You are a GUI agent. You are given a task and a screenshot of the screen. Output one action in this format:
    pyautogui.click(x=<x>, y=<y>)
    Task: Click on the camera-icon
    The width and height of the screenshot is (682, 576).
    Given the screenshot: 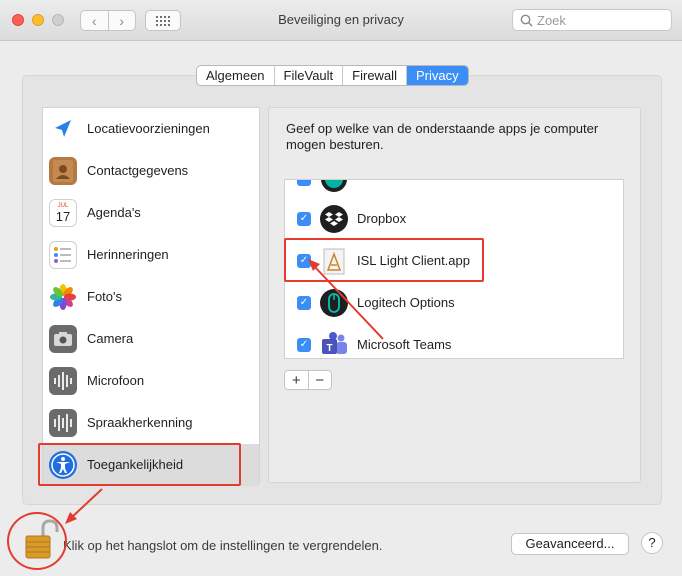 What is the action you would take?
    pyautogui.click(x=63, y=339)
    